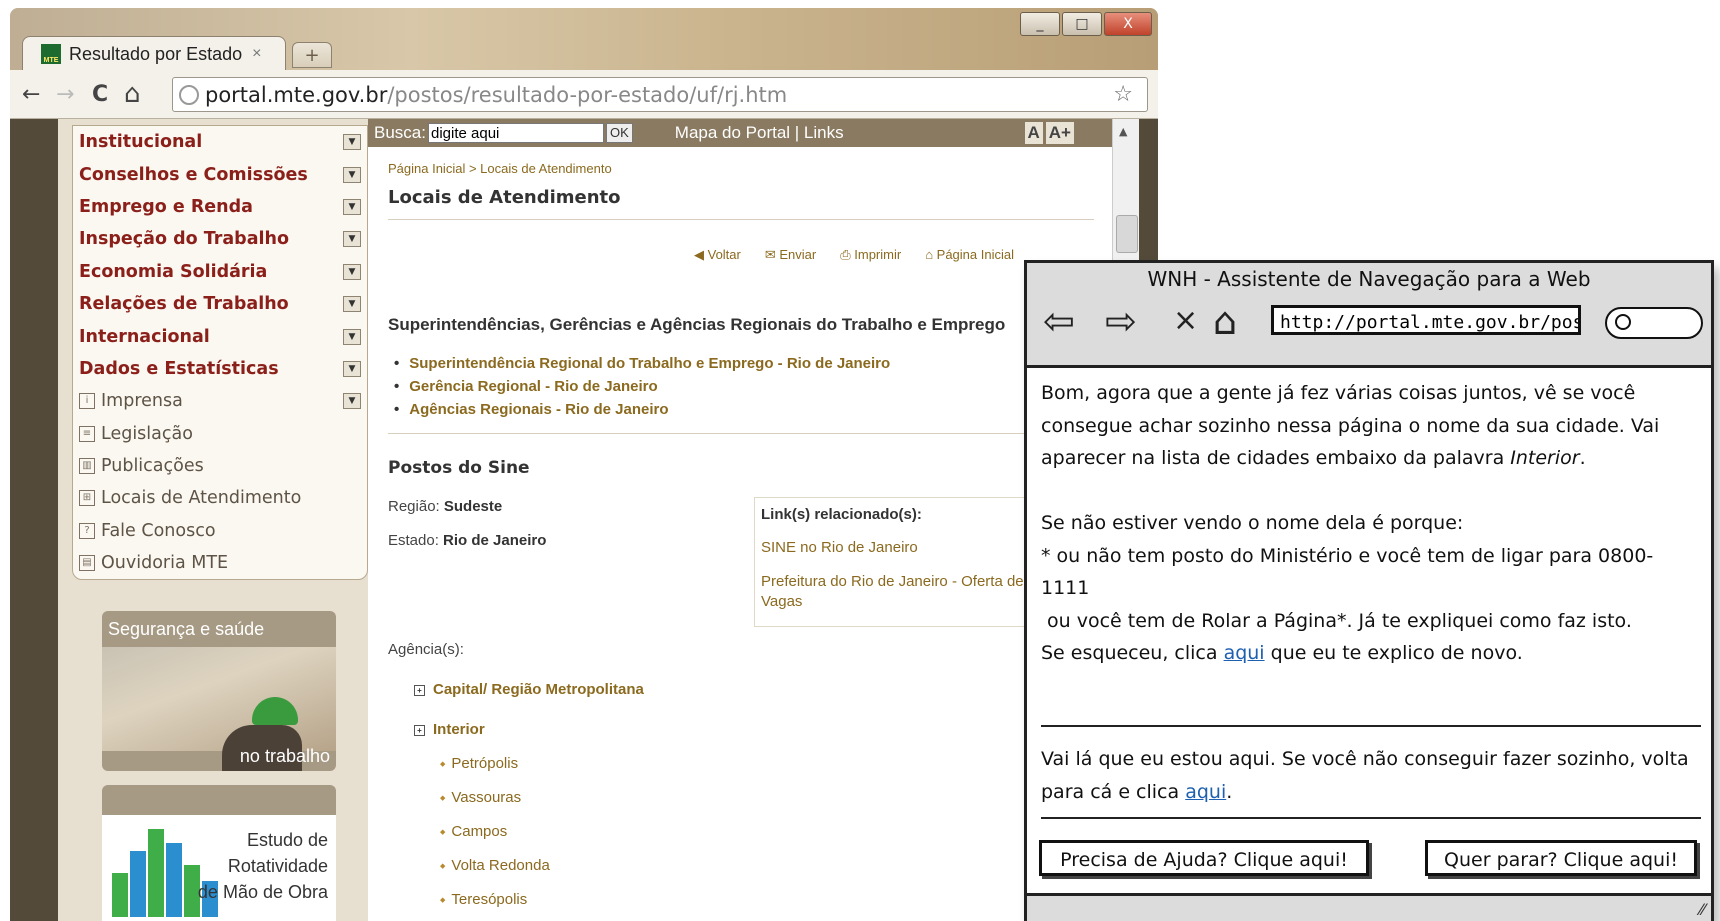 The width and height of the screenshot is (1720, 921). What do you see at coordinates (1426, 320) in the screenshot?
I see `assistant-url-field: http://portal.mte.gov.br/postos` at bounding box center [1426, 320].